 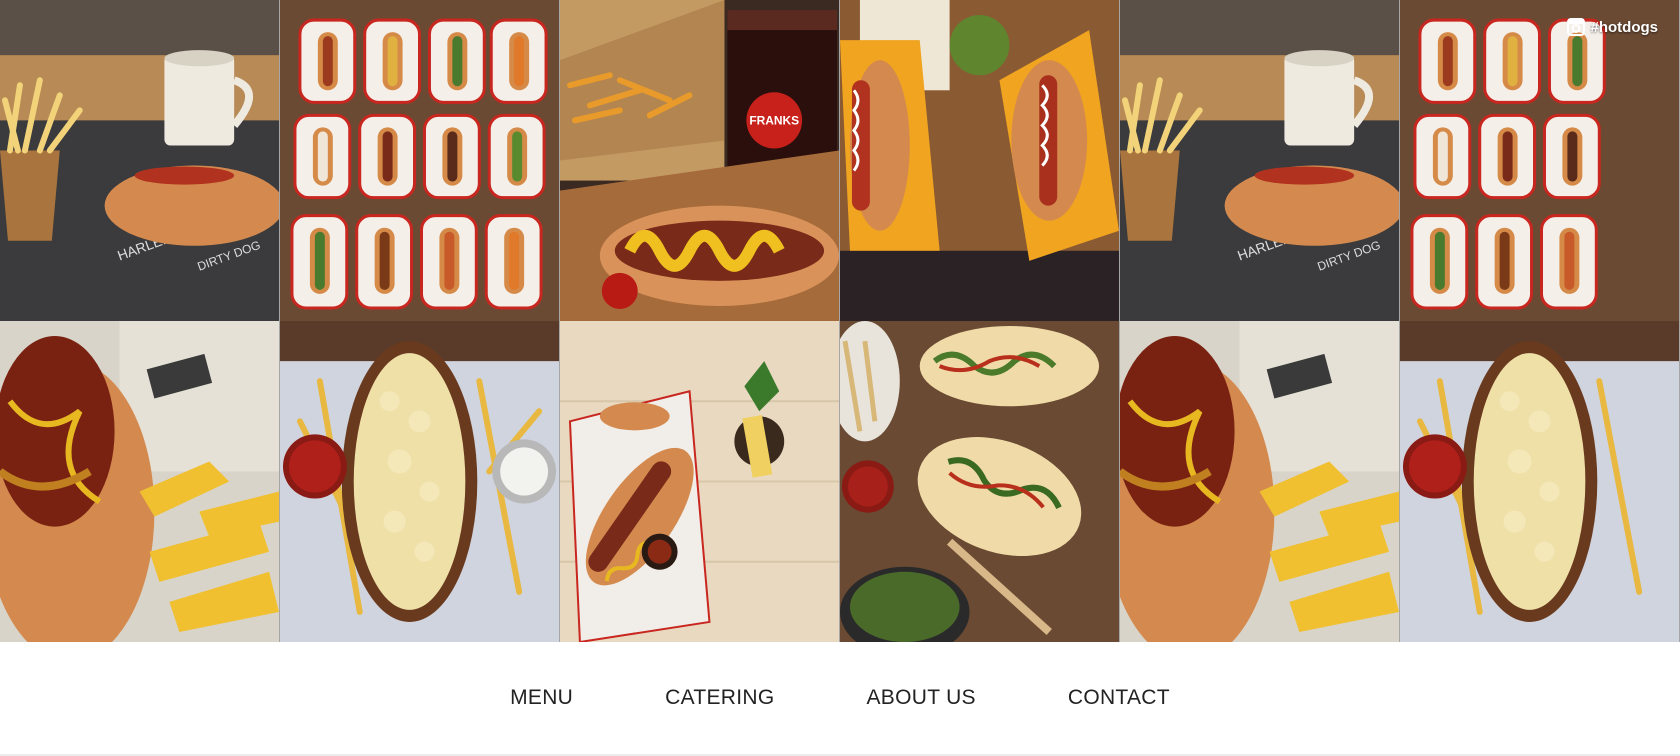 What do you see at coordinates (541, 698) in the screenshot?
I see `nav-menu: MENU` at bounding box center [541, 698].